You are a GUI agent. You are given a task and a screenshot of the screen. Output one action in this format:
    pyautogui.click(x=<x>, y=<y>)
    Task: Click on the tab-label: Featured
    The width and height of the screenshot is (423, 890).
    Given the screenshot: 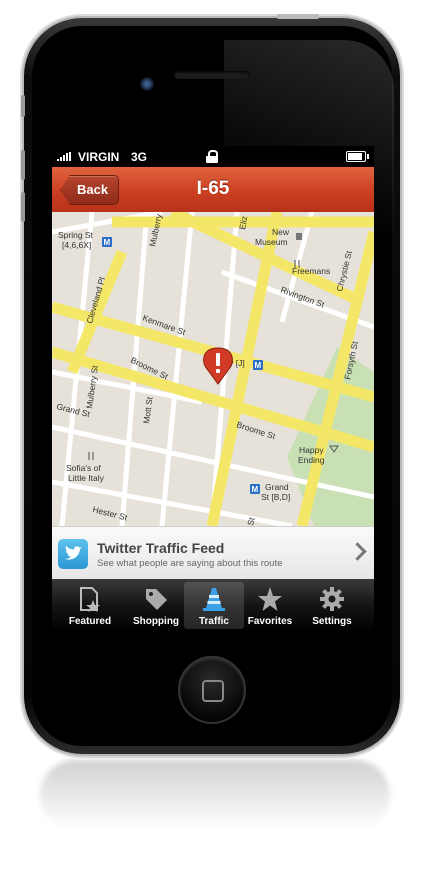 What is the action you would take?
    pyautogui.click(x=90, y=621)
    